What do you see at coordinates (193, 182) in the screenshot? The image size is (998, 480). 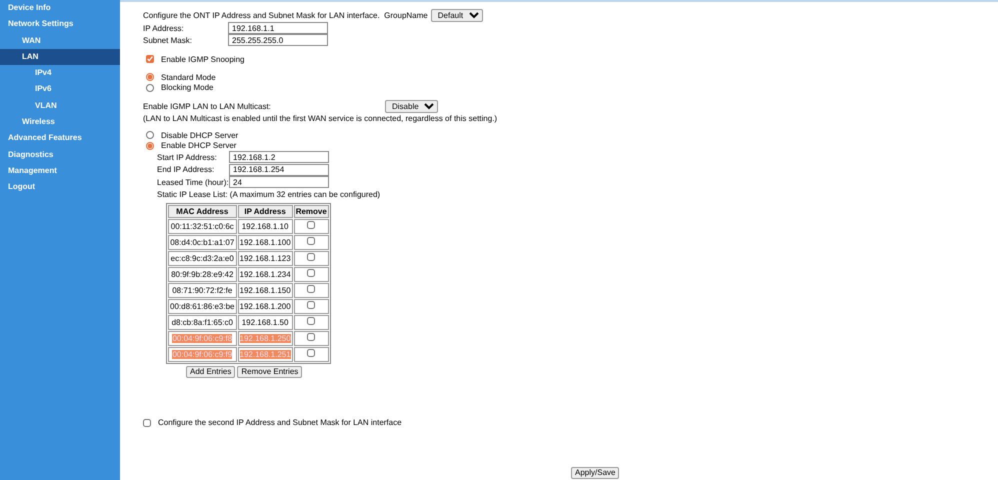 I see `field-label: Leased Time (hour):` at bounding box center [193, 182].